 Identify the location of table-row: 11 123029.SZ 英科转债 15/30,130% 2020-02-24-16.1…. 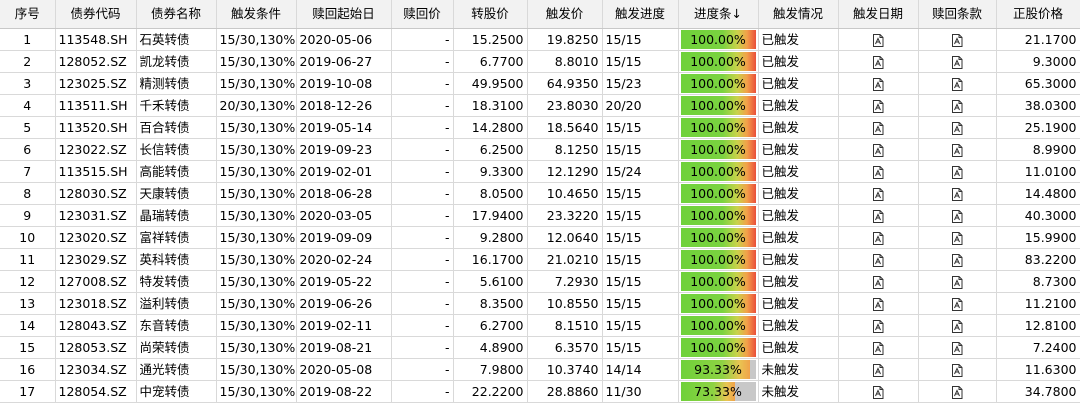
(540, 259).